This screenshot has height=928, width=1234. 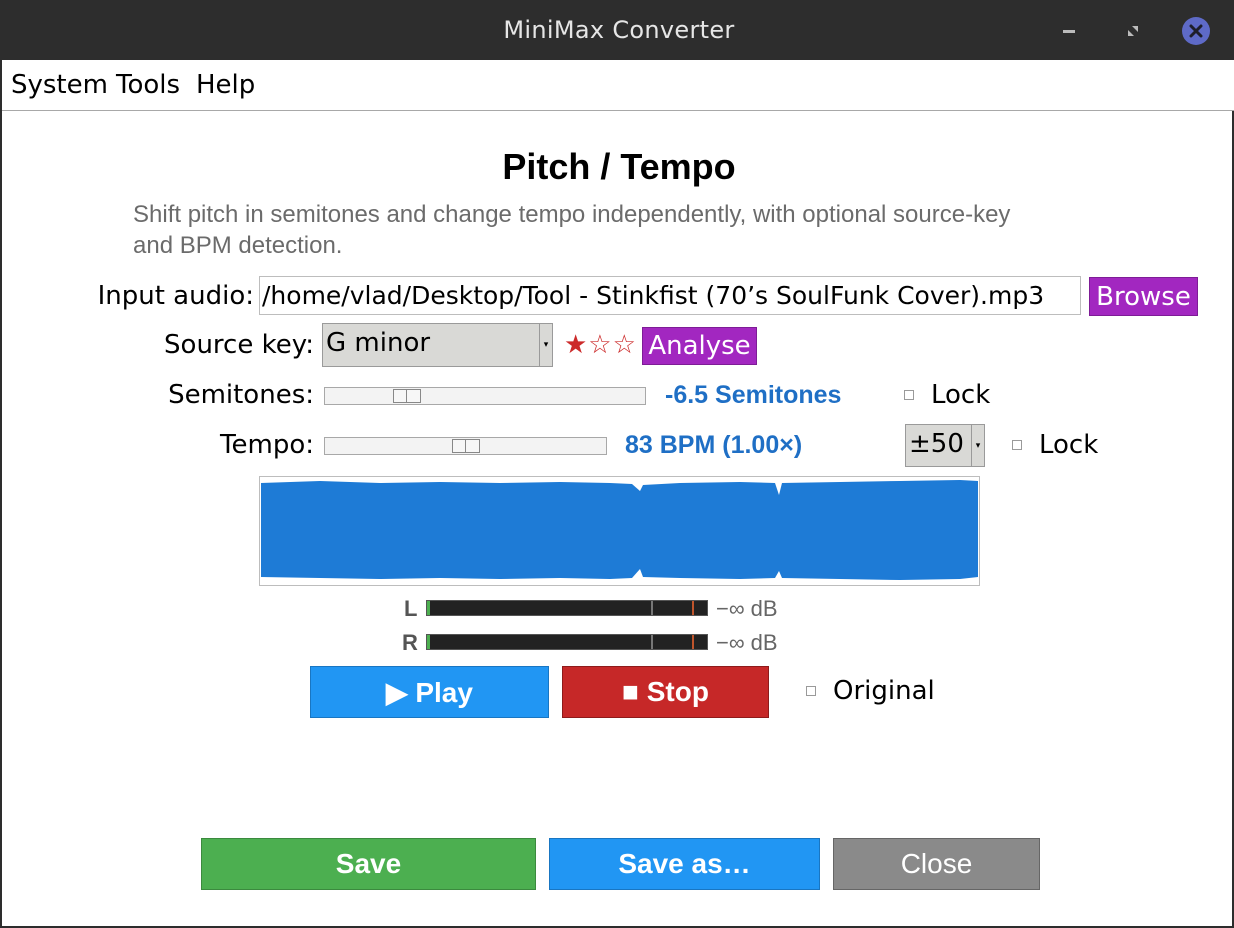 I want to click on semitones-value: -6.5 Semitones, so click(x=753, y=395).